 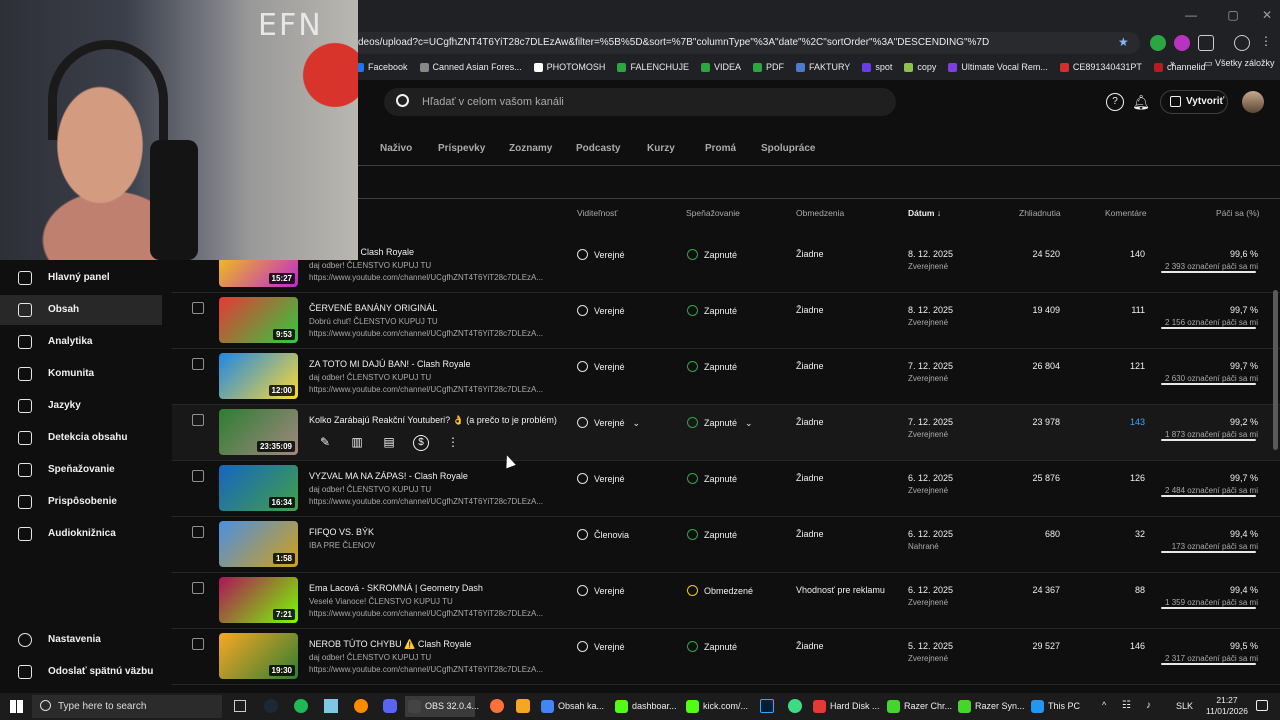 What do you see at coordinates (1040, 213) in the screenshot?
I see `column-views: Zhliadnutia` at bounding box center [1040, 213].